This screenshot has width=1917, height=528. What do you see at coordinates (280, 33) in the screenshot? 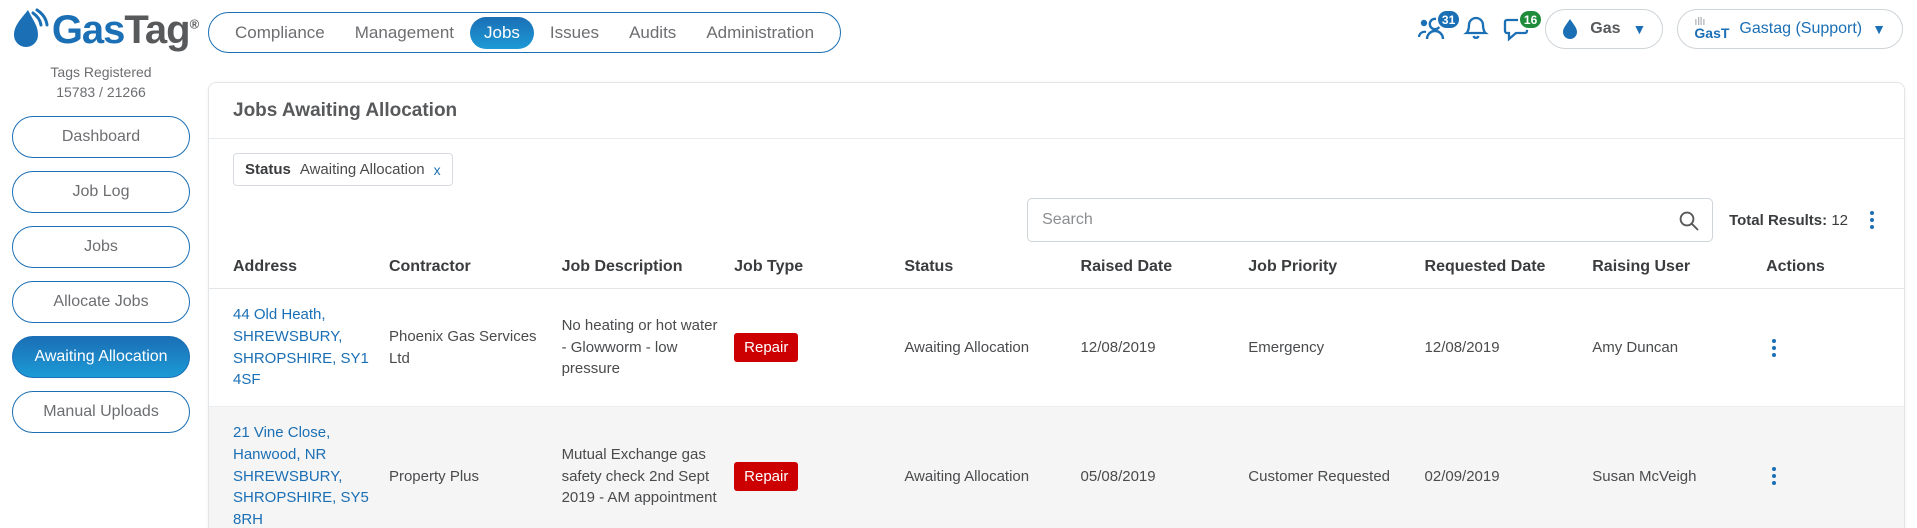
I see `nav-item-compliance: Compliance` at bounding box center [280, 33].